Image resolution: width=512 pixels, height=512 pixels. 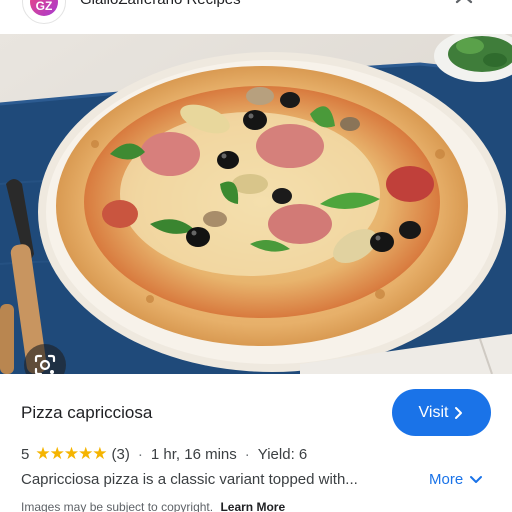 What do you see at coordinates (160, 4) in the screenshot?
I see `site-name: GialloZafferano Recipes` at bounding box center [160, 4].